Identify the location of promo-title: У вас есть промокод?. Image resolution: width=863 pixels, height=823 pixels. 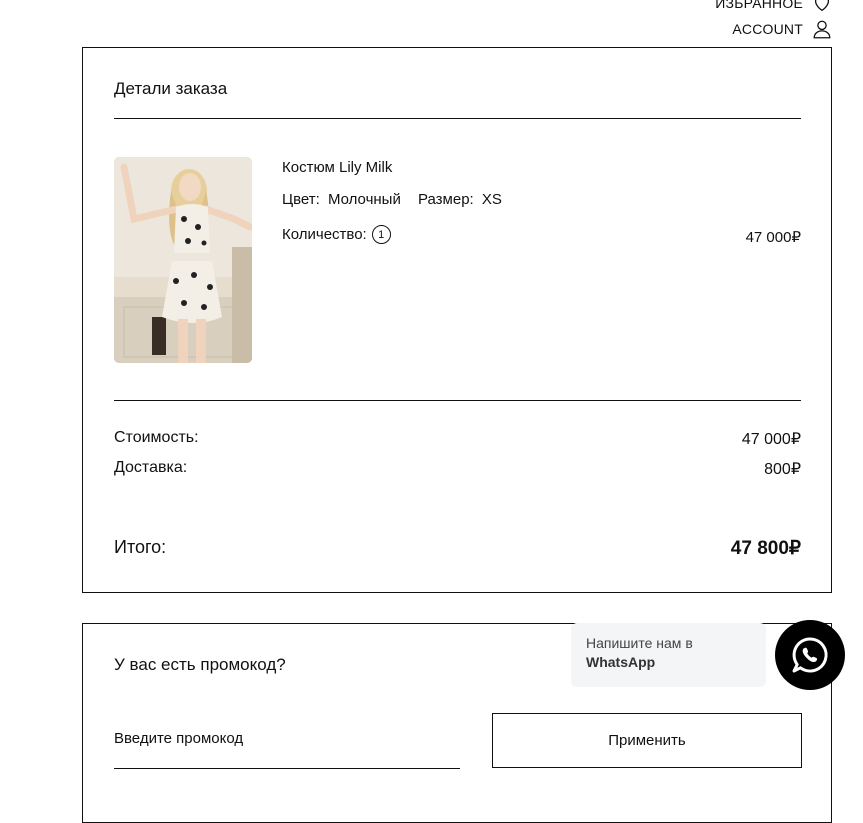
(200, 664).